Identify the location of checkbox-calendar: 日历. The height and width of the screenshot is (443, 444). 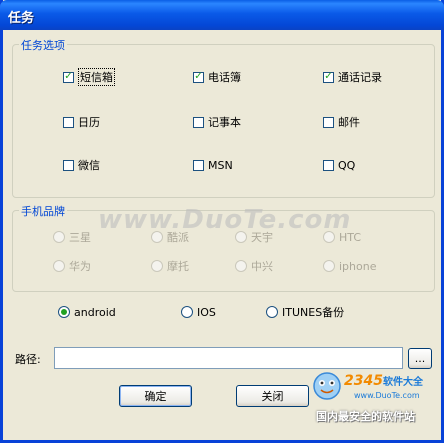
(81, 122).